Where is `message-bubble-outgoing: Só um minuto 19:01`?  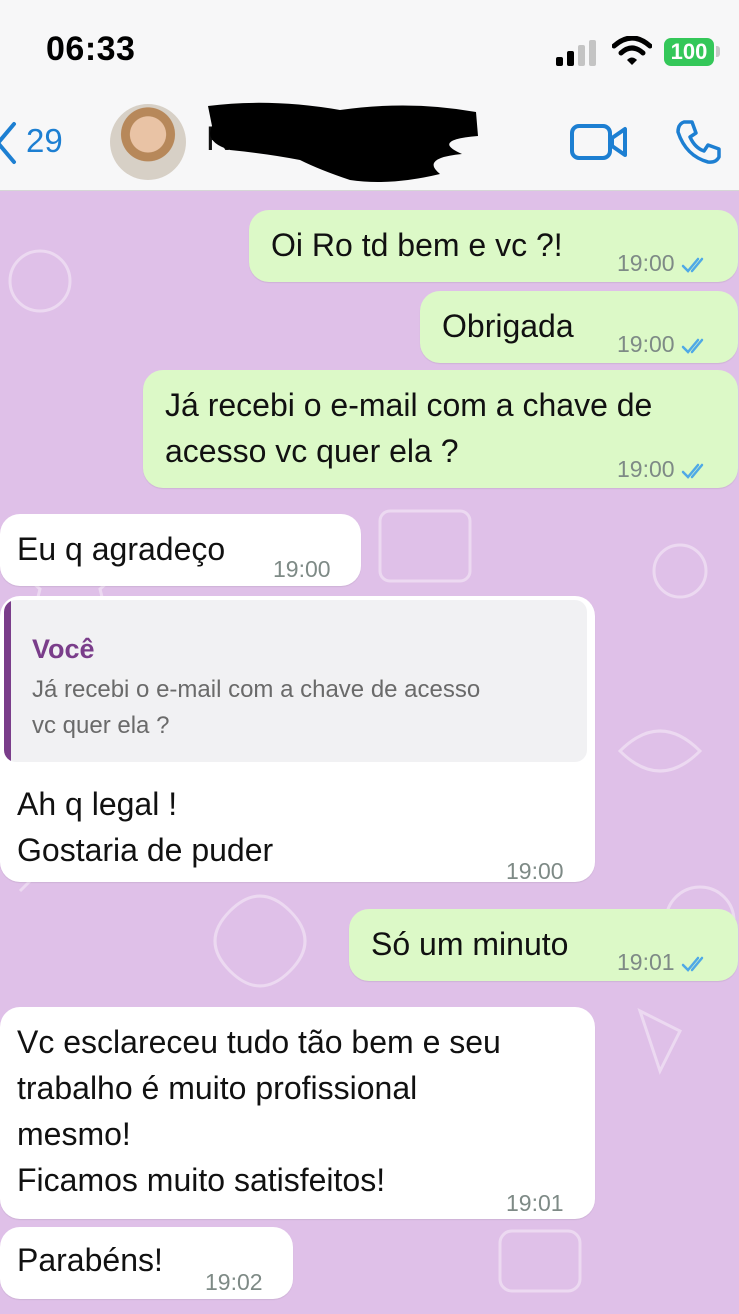
message-bubble-outgoing: Só um minuto 19:01 is located at coordinates (543, 945).